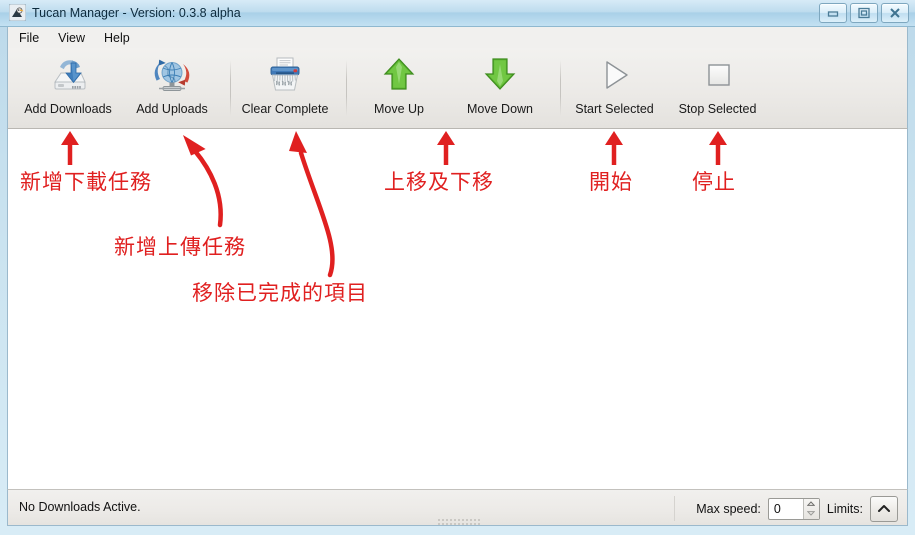 Image resolution: width=915 pixels, height=535 pixels. Describe the element at coordinates (717, 109) in the screenshot. I see `toolbar-label-stop-selected: Stop Selected` at that location.